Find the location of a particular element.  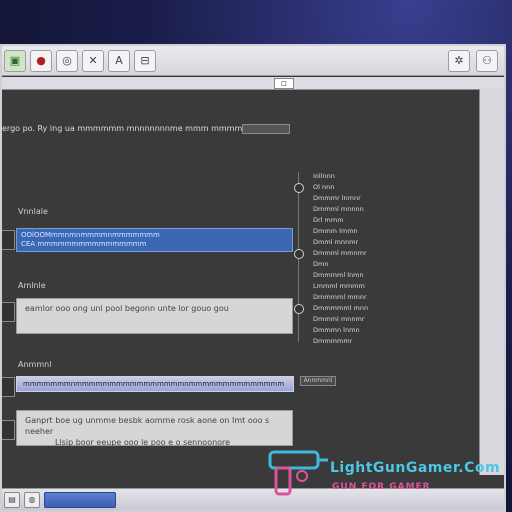

apply-button: Annmmnl is located at coordinates (318, 381).